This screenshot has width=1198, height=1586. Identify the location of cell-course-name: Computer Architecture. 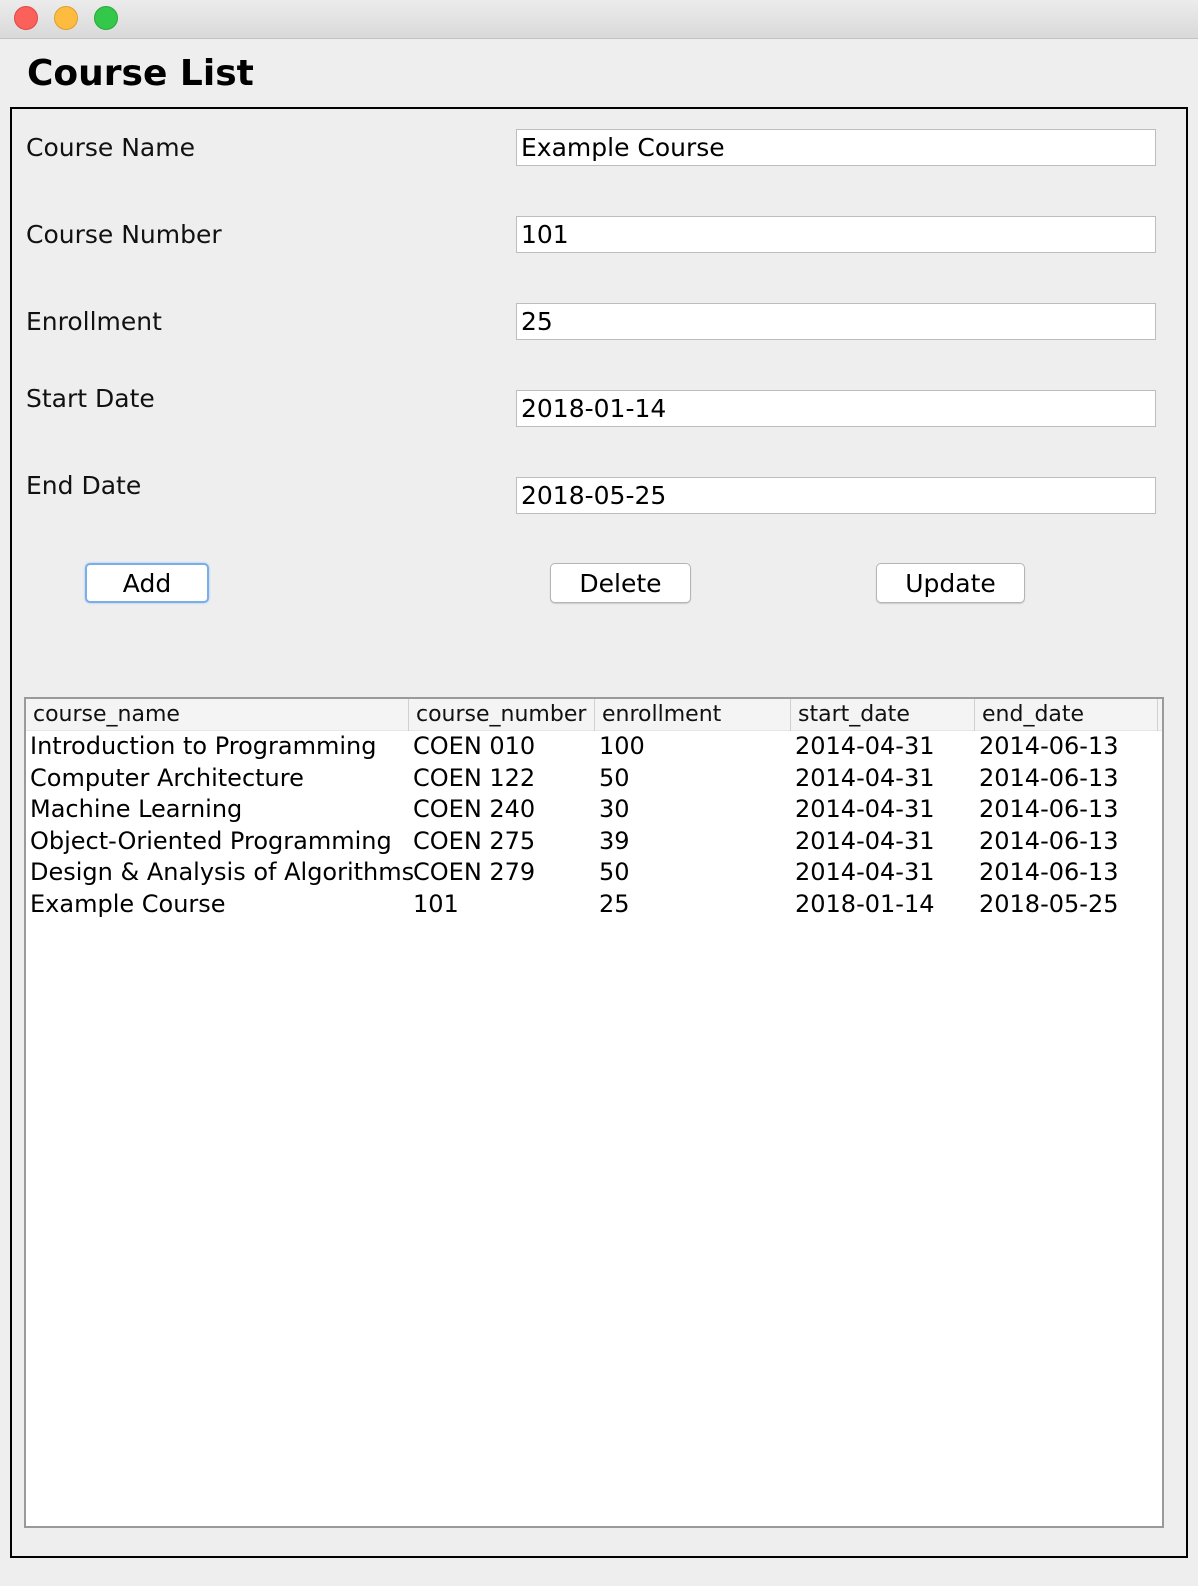
(167, 777).